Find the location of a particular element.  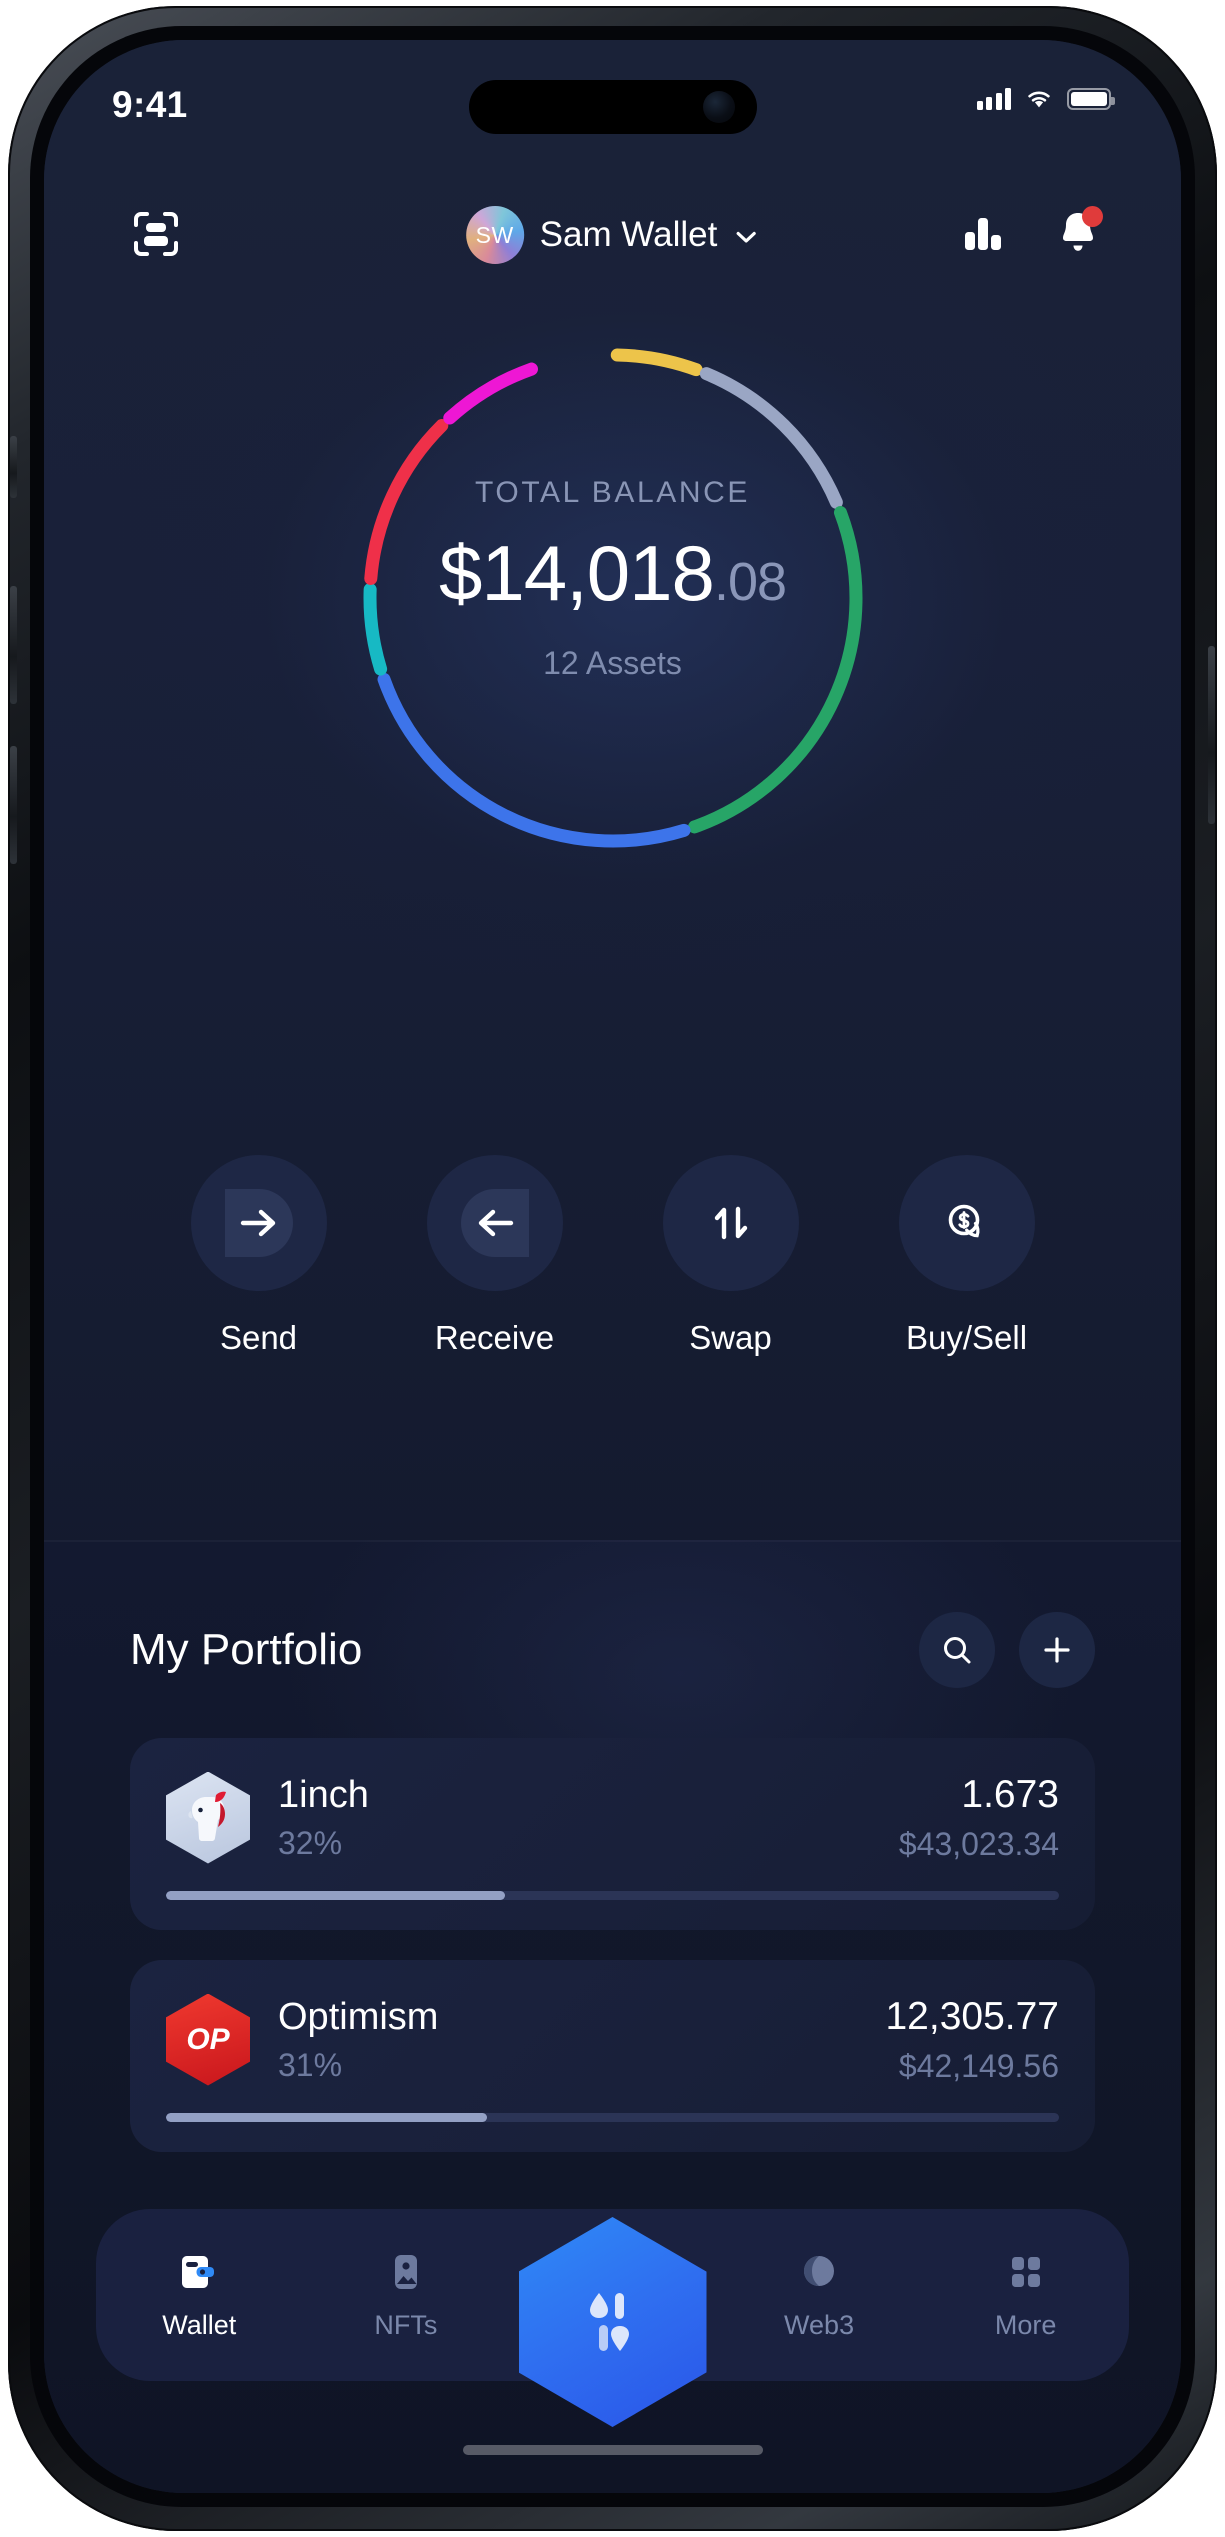

balance-center: TOTAL BALANCE $14,018.08 12 Assets is located at coordinates (613, 579).